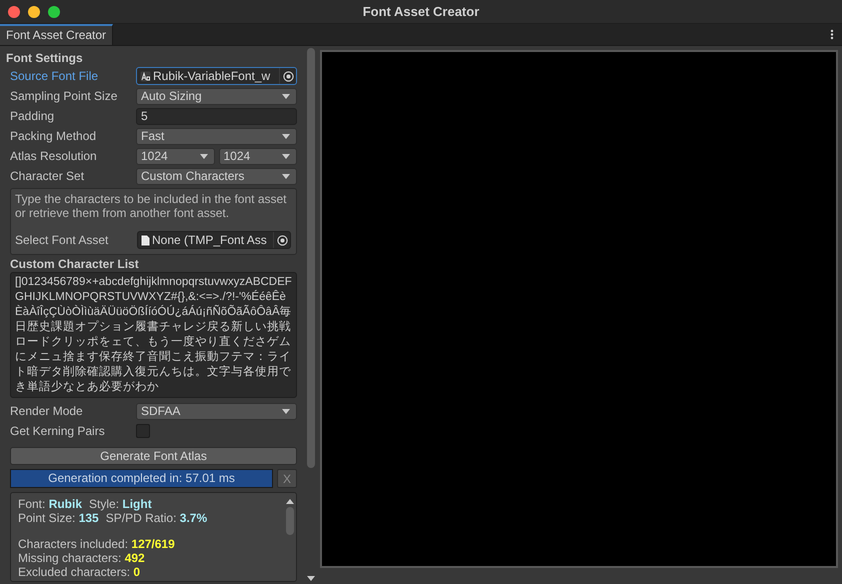 The image size is (842, 584). Describe the element at coordinates (33, 116) in the screenshot. I see `field-label: Padding` at that location.